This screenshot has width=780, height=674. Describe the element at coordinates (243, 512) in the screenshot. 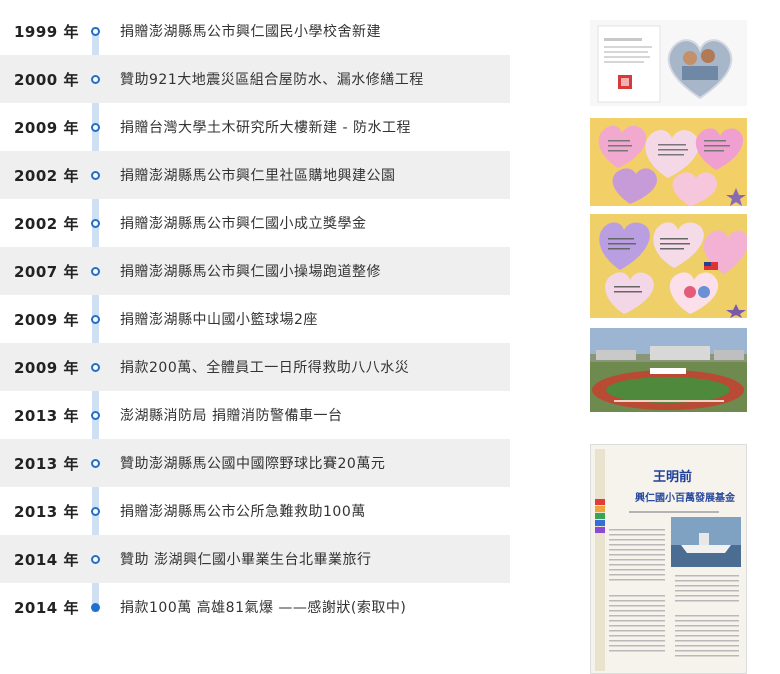

I see `event-text: 捐贈澎湖縣馬公市公所急難救助100萬` at that location.